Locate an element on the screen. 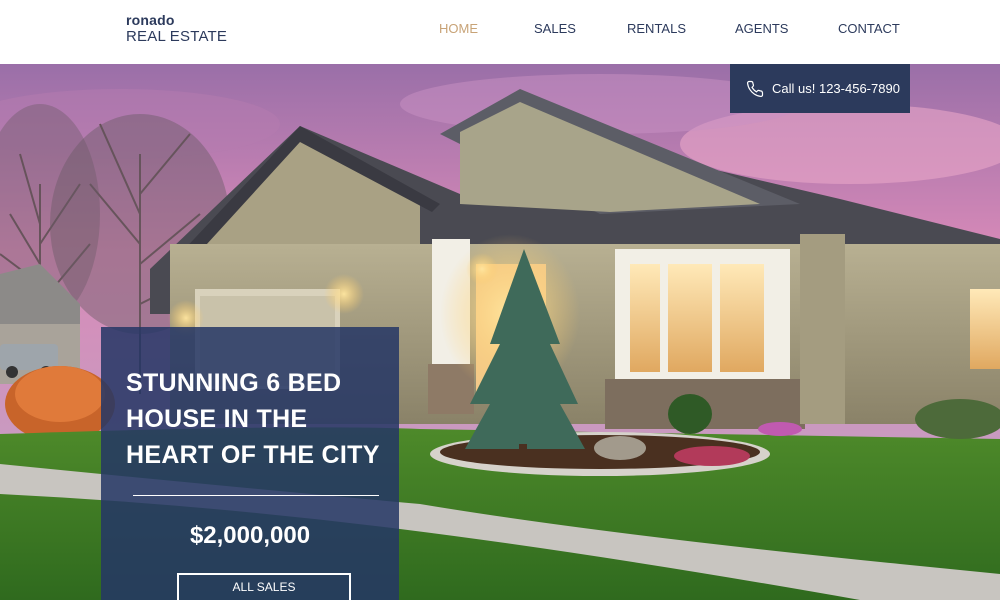 The height and width of the screenshot is (600, 1000). call-us-button: Call us! 123-456-7890 is located at coordinates (820, 88).